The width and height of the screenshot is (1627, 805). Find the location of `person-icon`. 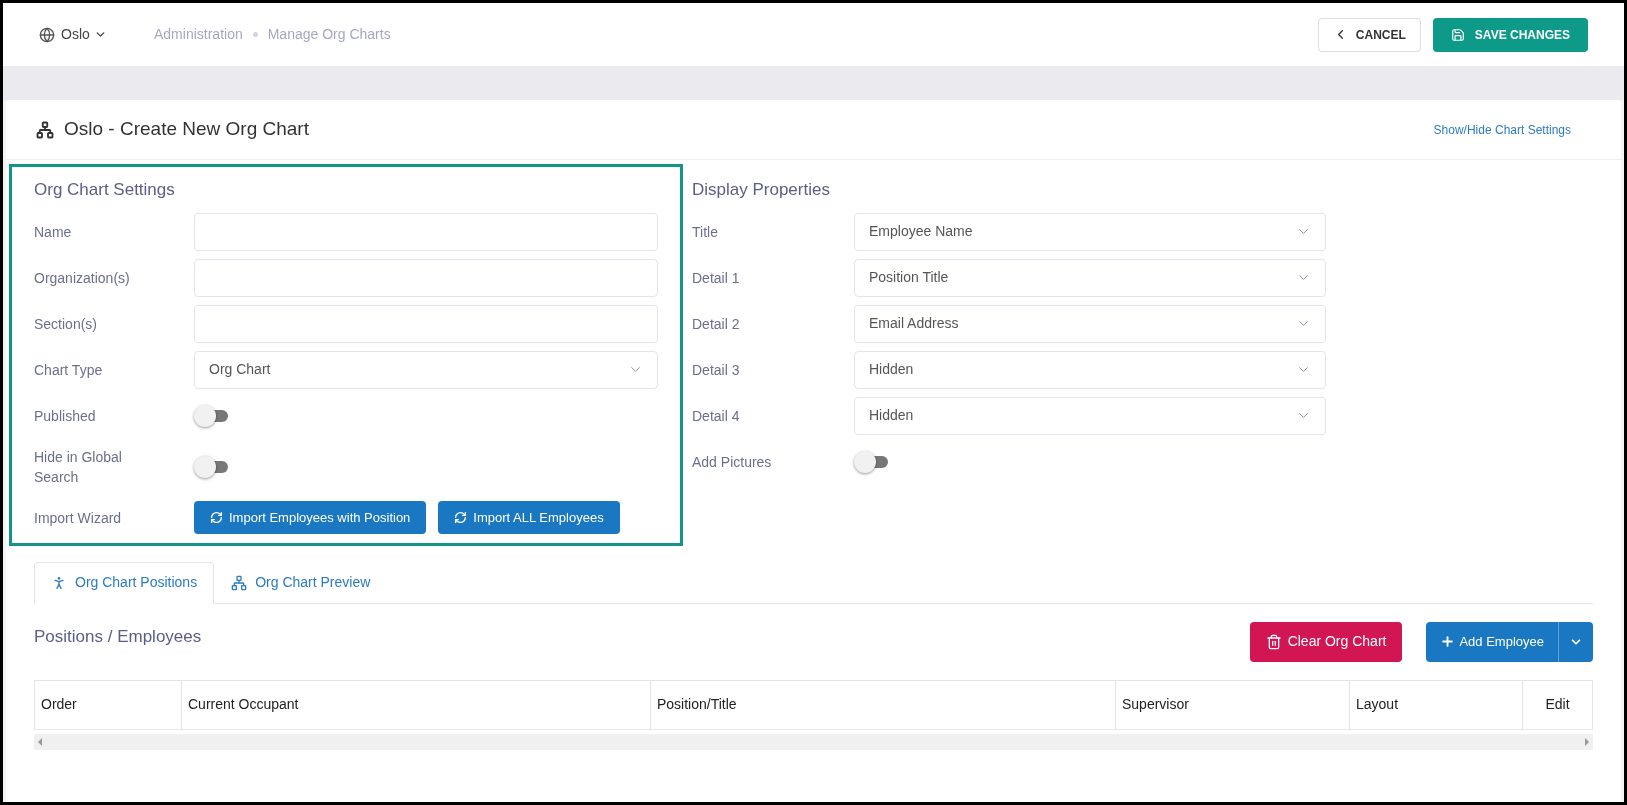

person-icon is located at coordinates (59, 582).